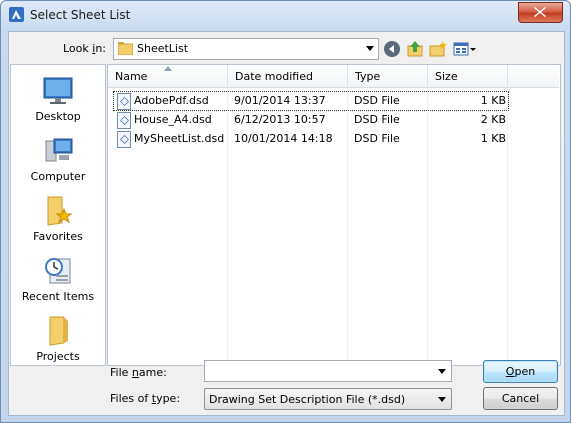 Image resolution: width=571 pixels, height=423 pixels. I want to click on new-folder-icon, so click(438, 49).